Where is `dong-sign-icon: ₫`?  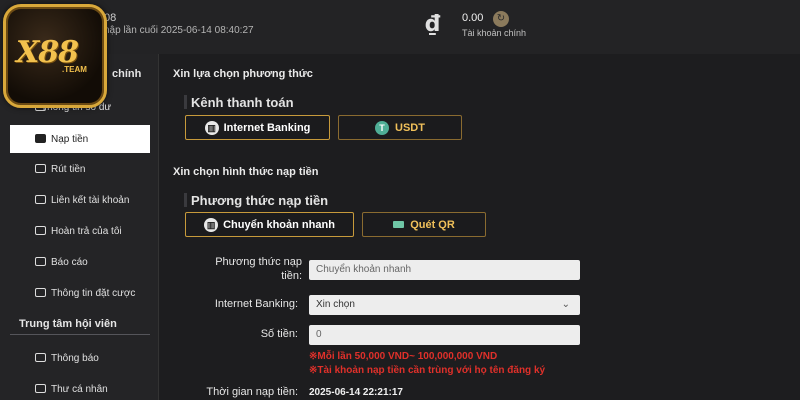 dong-sign-icon: ₫ is located at coordinates (433, 24).